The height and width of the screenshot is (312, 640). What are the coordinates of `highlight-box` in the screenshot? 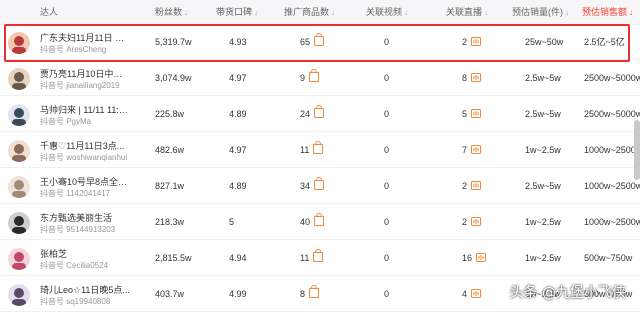 It's located at (317, 43).